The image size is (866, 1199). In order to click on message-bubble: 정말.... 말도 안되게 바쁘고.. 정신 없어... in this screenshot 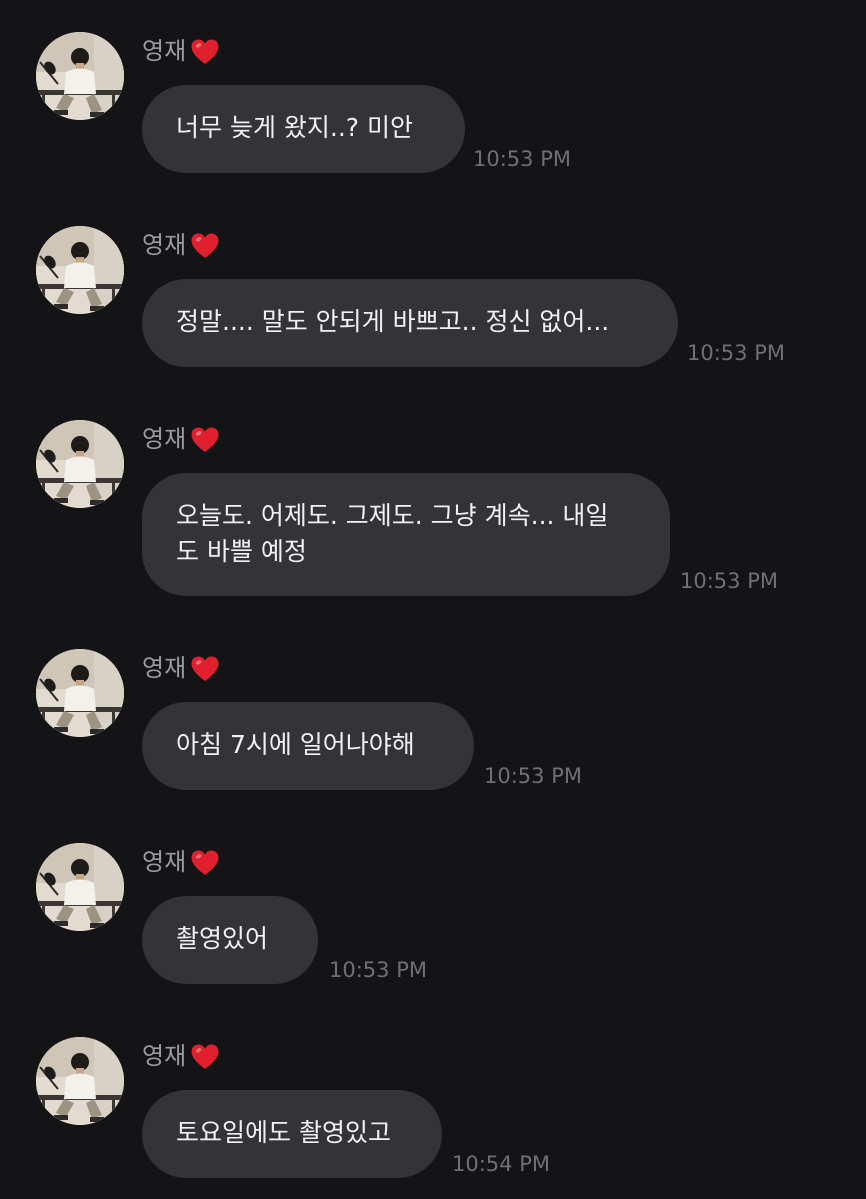, I will do `click(410, 323)`.